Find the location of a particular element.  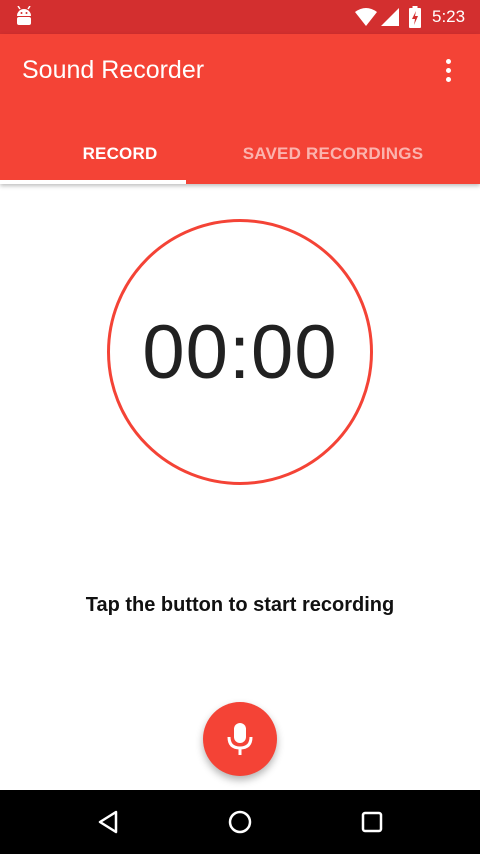

microphone-icon is located at coordinates (240, 739).